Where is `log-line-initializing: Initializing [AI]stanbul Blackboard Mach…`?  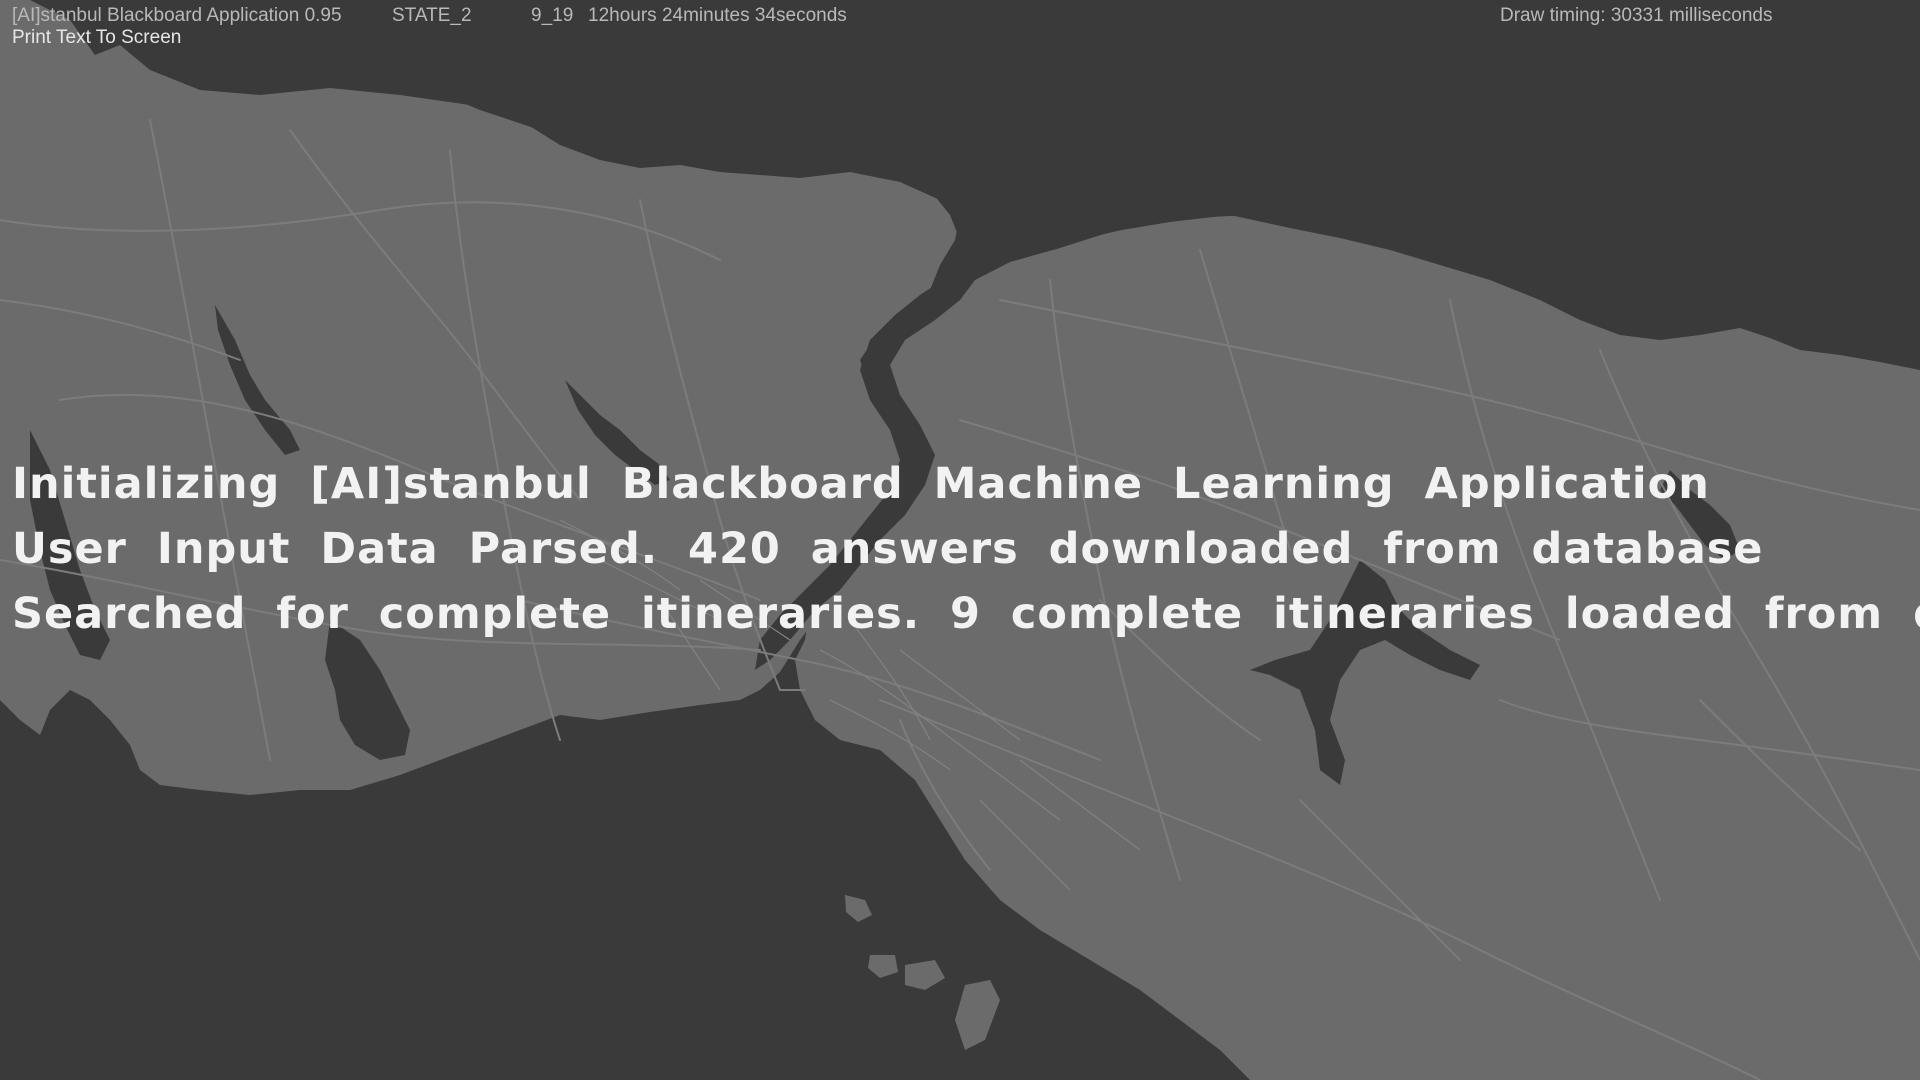
log-line-initializing: Initializing [AI]stanbul Blackboard Mach… is located at coordinates (861, 484).